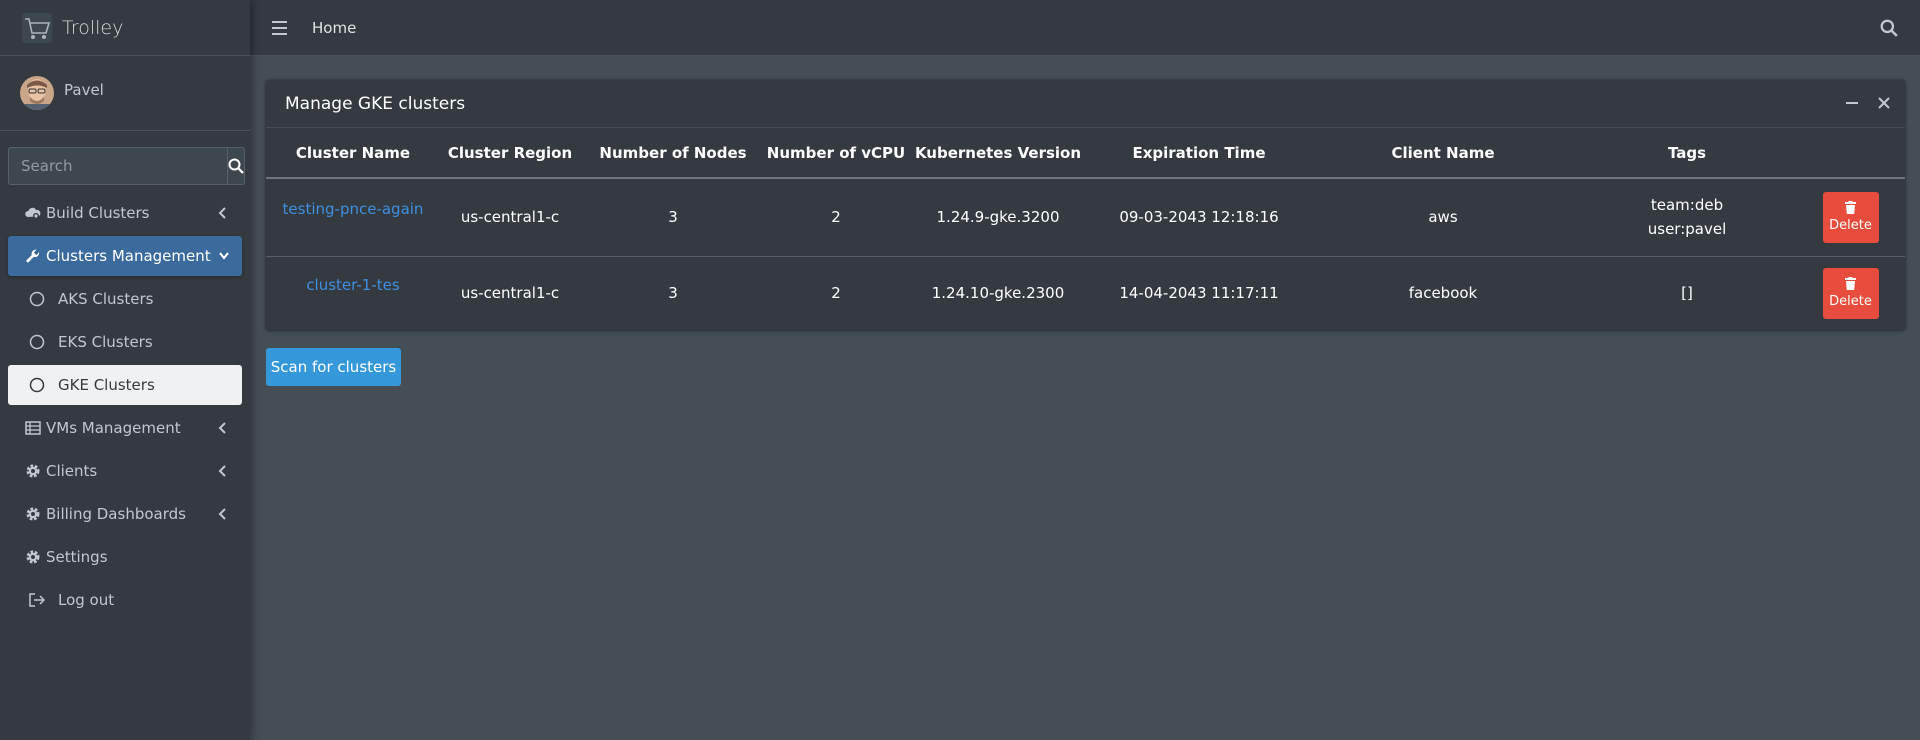  I want to click on column-header: Expiration Time, so click(1199, 153).